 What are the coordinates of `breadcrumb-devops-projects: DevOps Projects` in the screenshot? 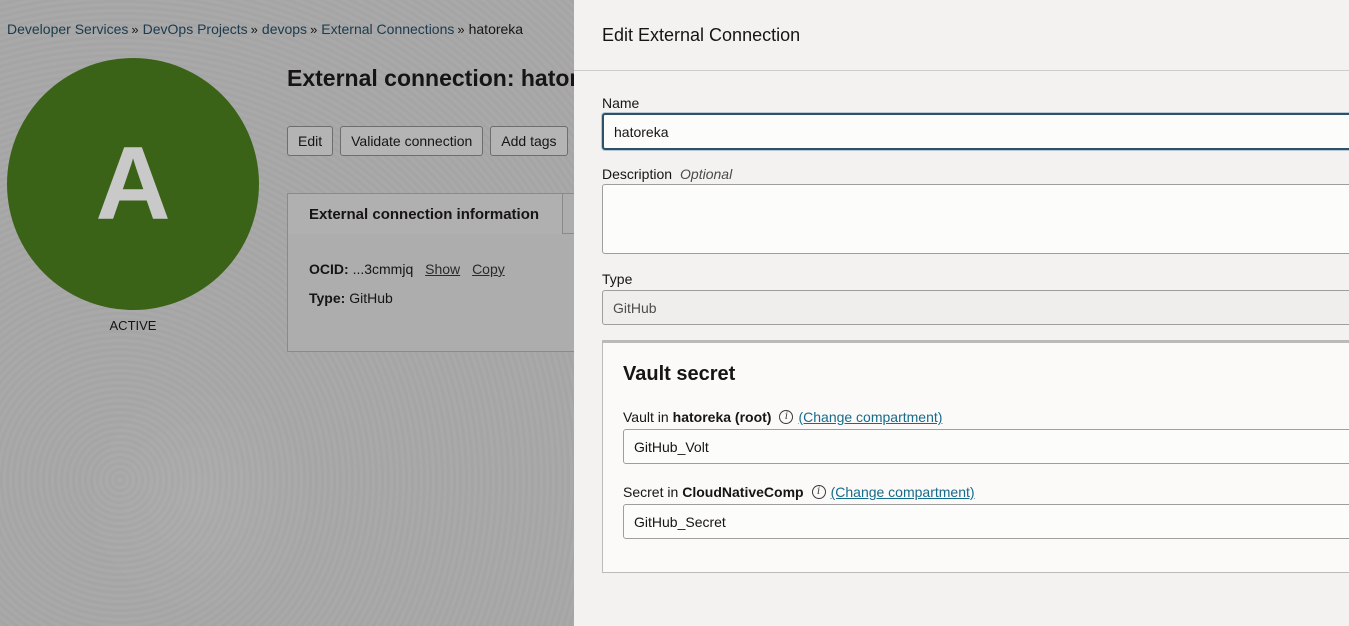 It's located at (195, 29).